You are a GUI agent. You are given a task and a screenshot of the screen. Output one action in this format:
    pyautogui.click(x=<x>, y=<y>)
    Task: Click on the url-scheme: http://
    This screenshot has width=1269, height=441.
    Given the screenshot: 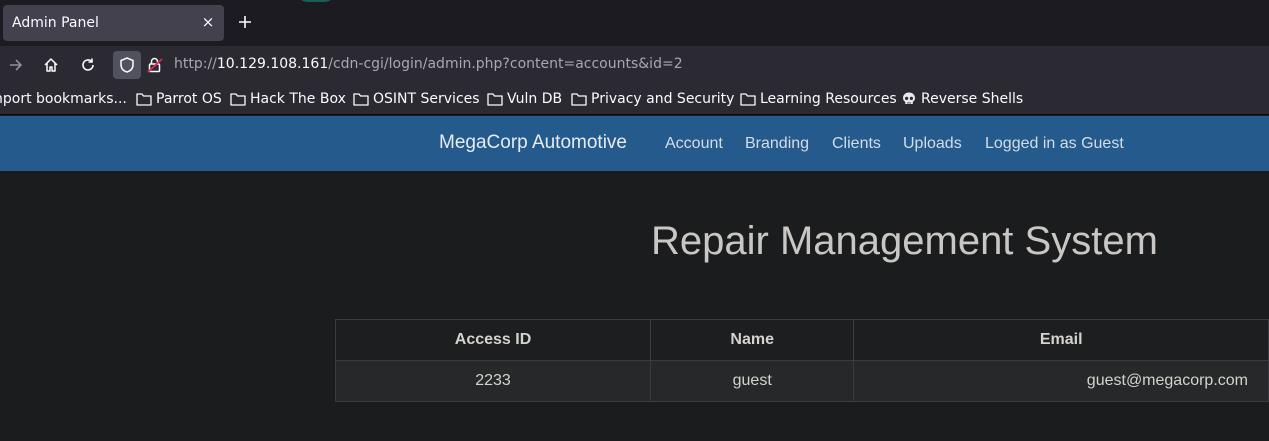 What is the action you would take?
    pyautogui.click(x=195, y=64)
    